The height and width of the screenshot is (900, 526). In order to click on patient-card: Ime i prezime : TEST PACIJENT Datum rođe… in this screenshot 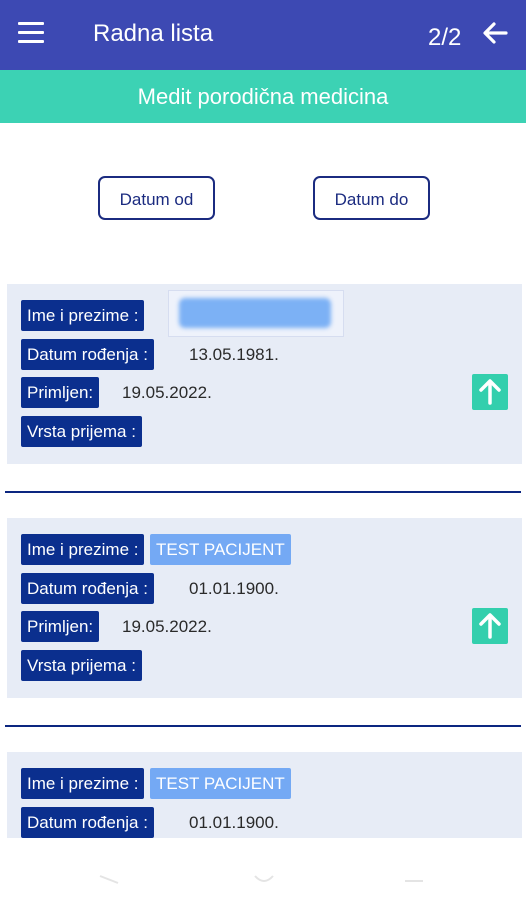, I will do `click(264, 795)`.